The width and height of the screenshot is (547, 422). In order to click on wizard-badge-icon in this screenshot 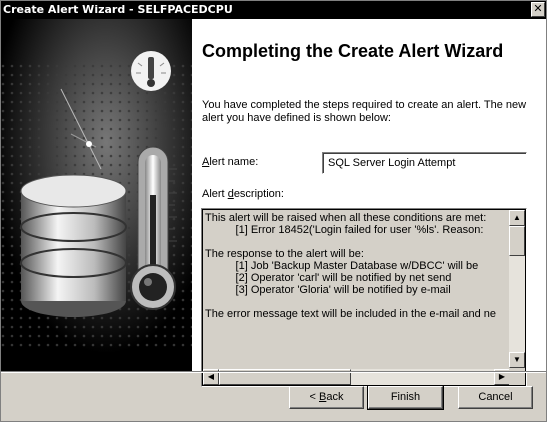, I will do `click(151, 71)`.